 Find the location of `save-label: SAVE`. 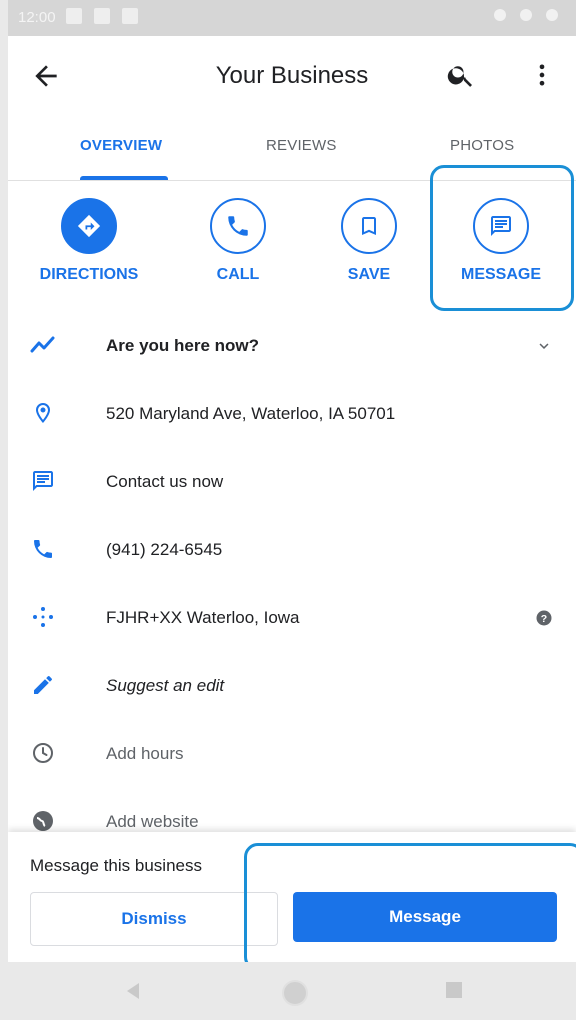

save-label: SAVE is located at coordinates (369, 274).